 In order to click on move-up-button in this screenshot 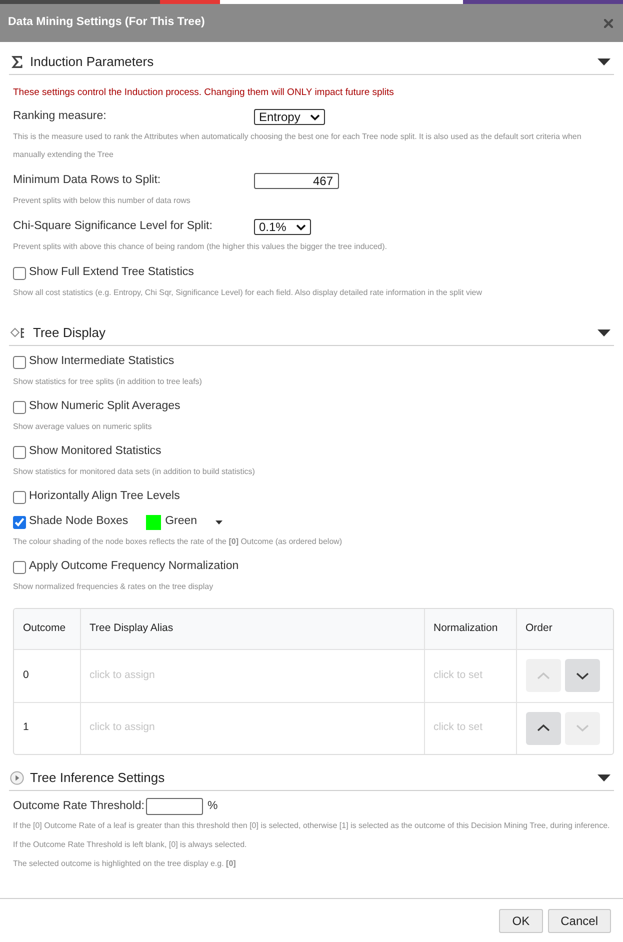, I will do `click(543, 728)`.